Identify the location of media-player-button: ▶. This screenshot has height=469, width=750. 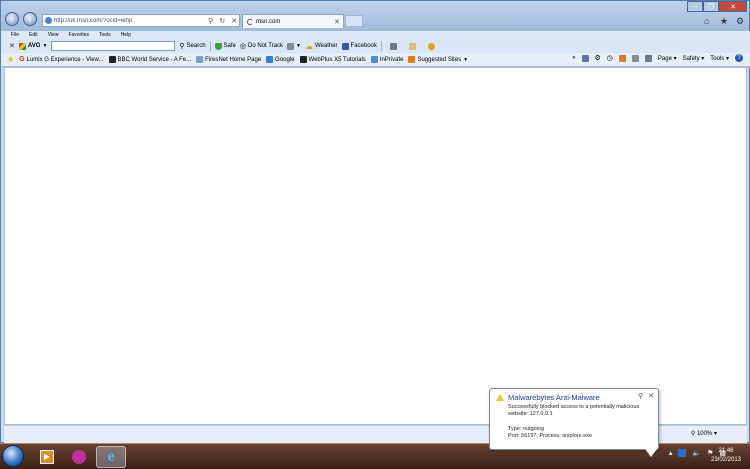
(47, 457).